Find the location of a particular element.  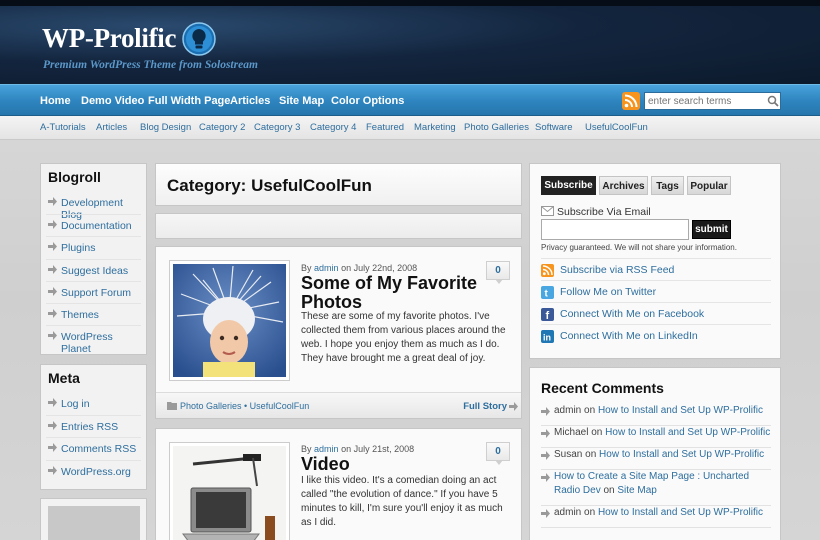

nav-demo-video: Demo Video is located at coordinates (112, 101).